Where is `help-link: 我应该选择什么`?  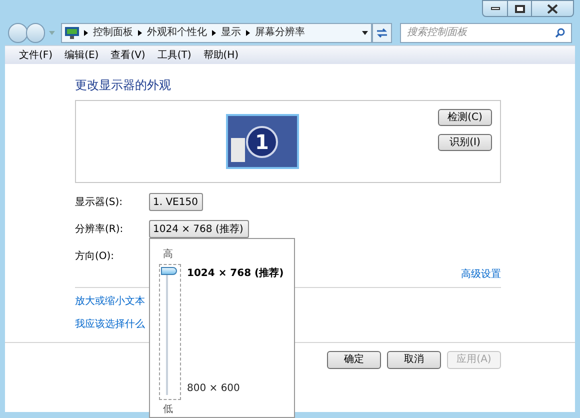
help-link: 我应该选择什么 is located at coordinates (288, 324).